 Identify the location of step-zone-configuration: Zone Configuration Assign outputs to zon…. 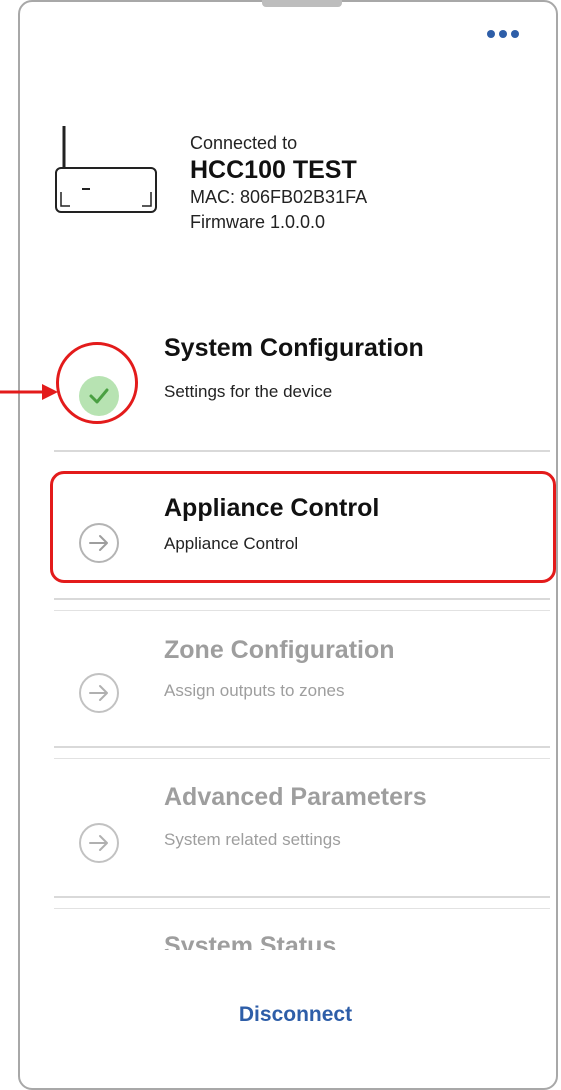
(302, 681).